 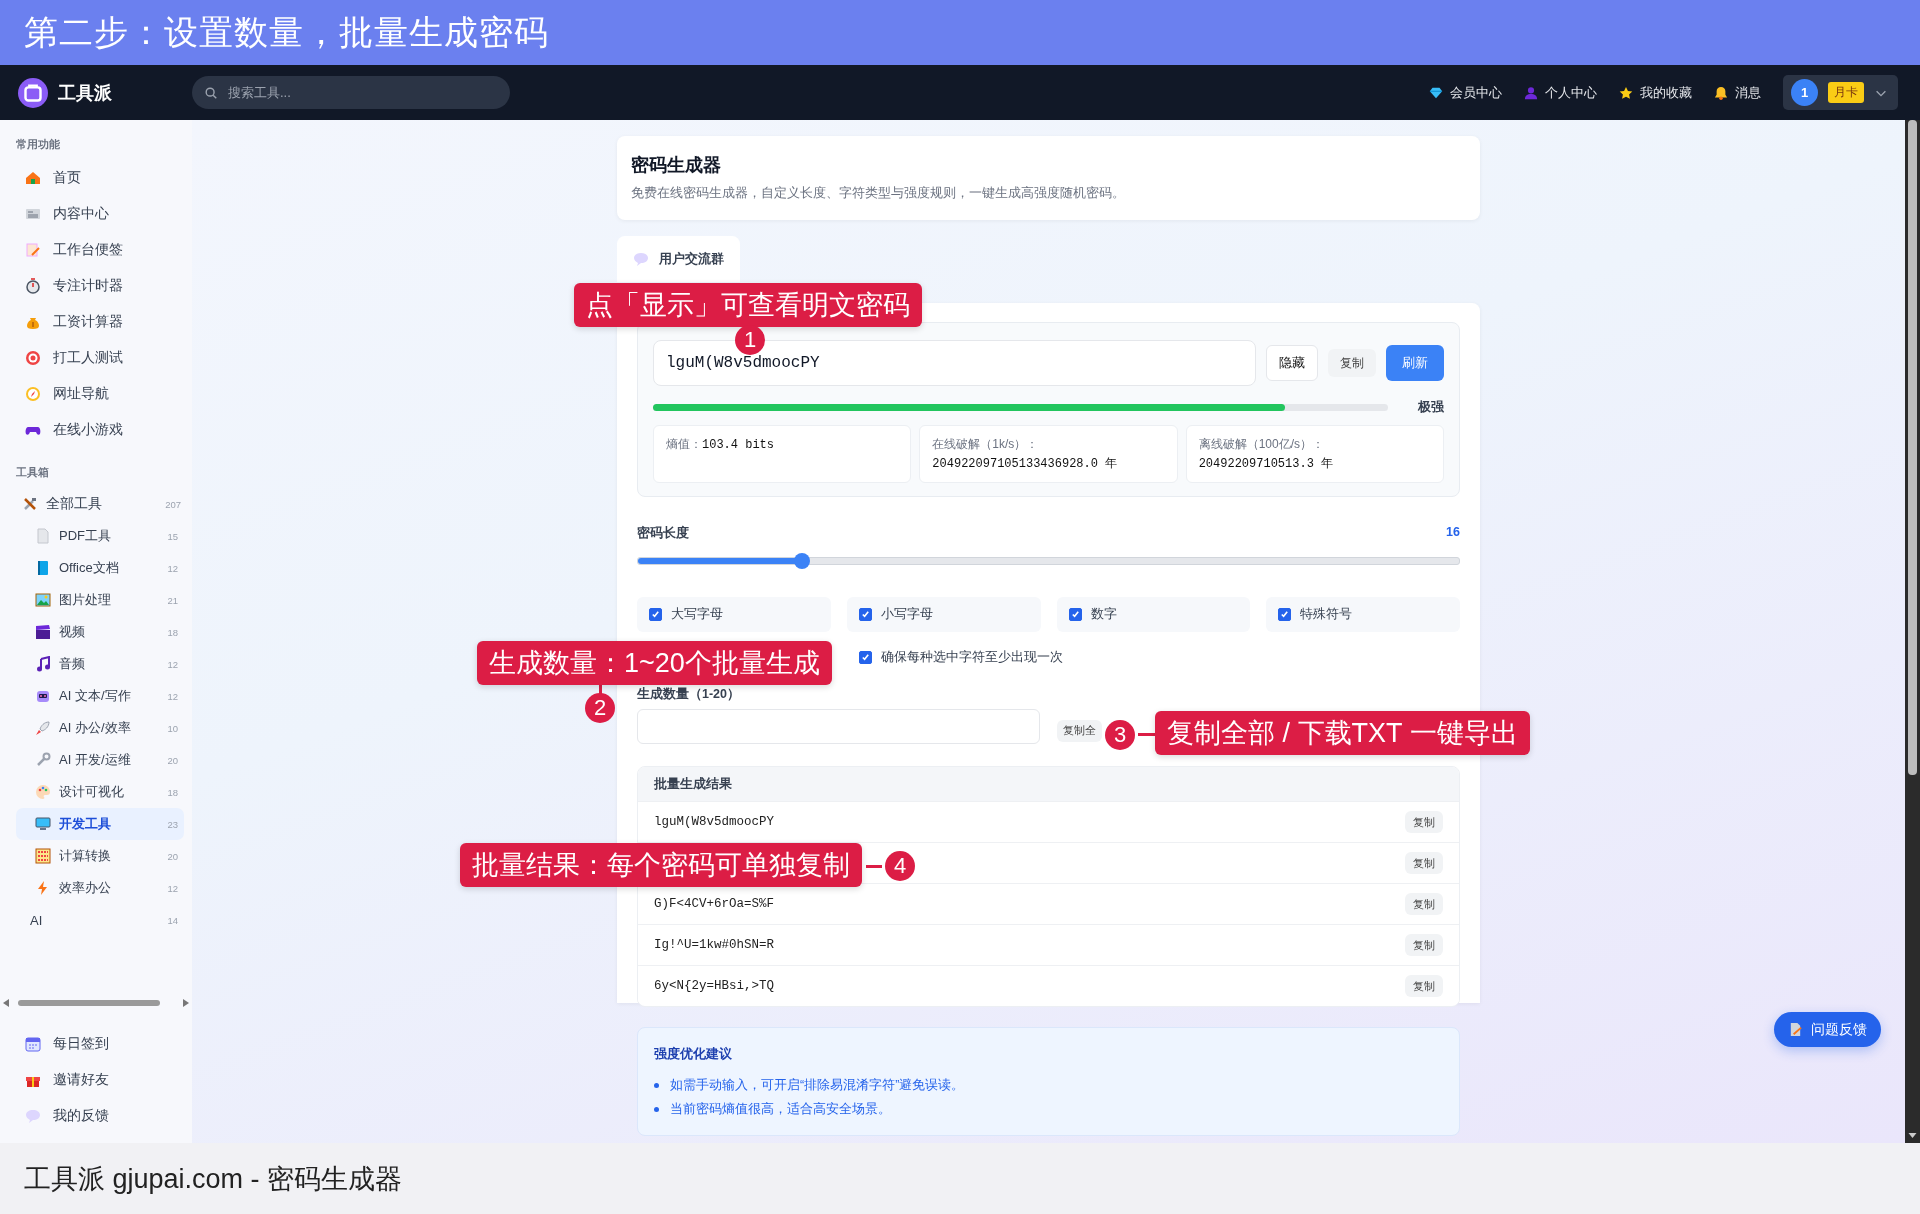 What do you see at coordinates (1626, 92) in the screenshot?
I see `star-icon` at bounding box center [1626, 92].